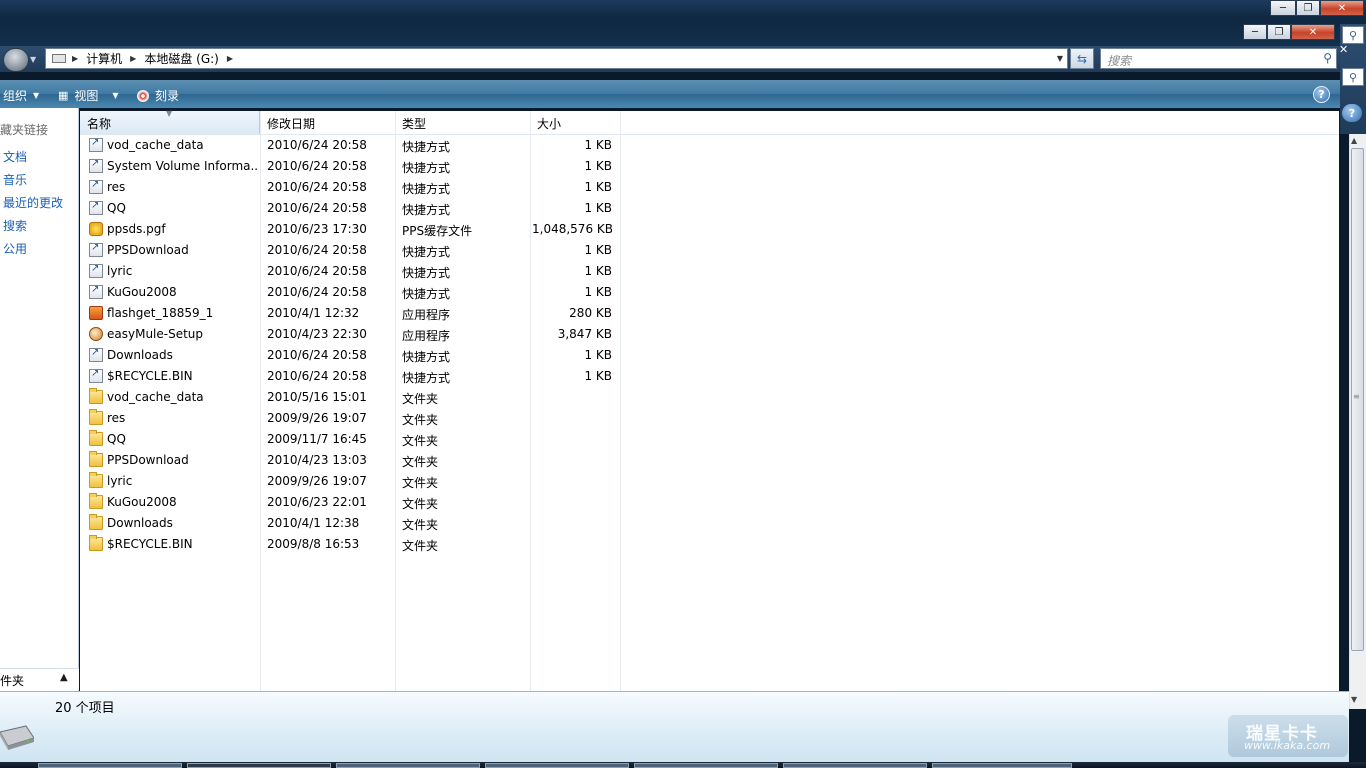 The height and width of the screenshot is (768, 1366). I want to click on app-icon, so click(96, 313).